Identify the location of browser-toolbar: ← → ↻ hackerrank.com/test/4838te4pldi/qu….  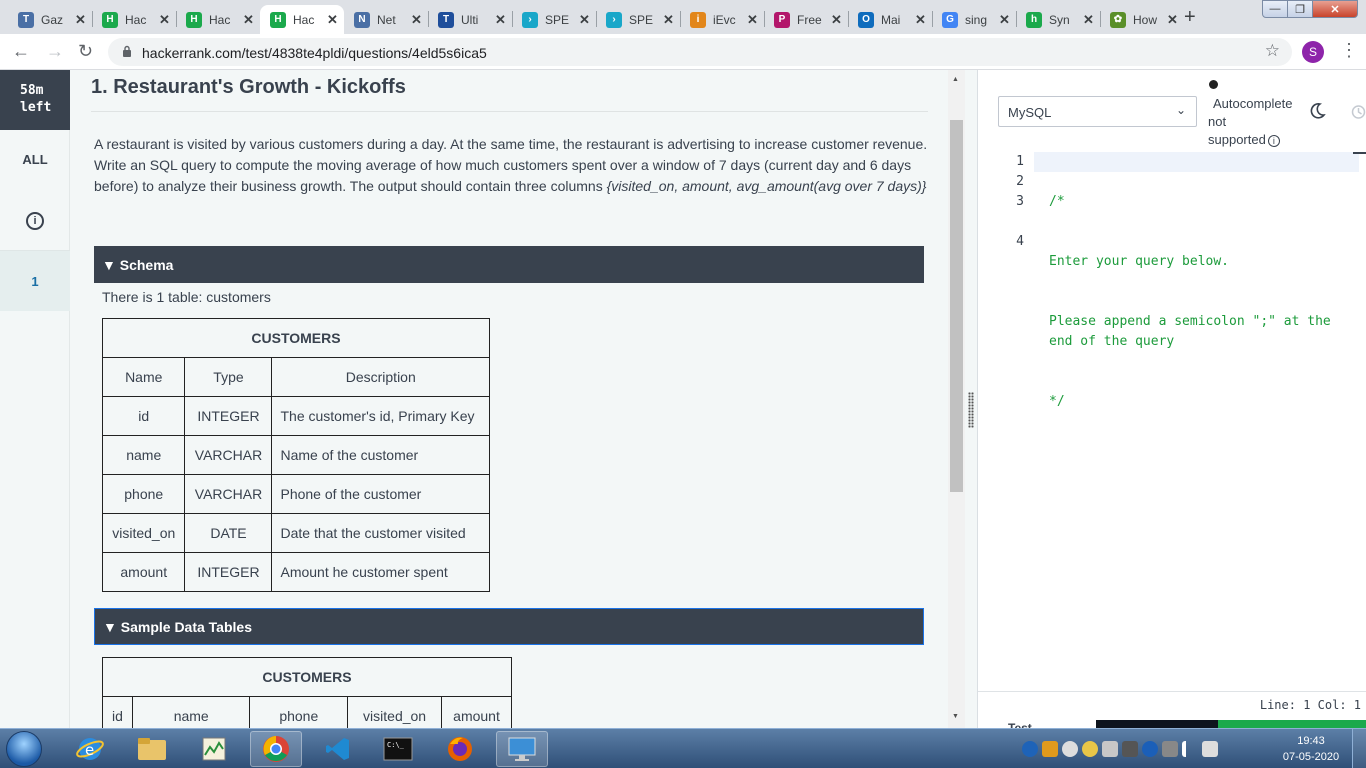
(683, 52).